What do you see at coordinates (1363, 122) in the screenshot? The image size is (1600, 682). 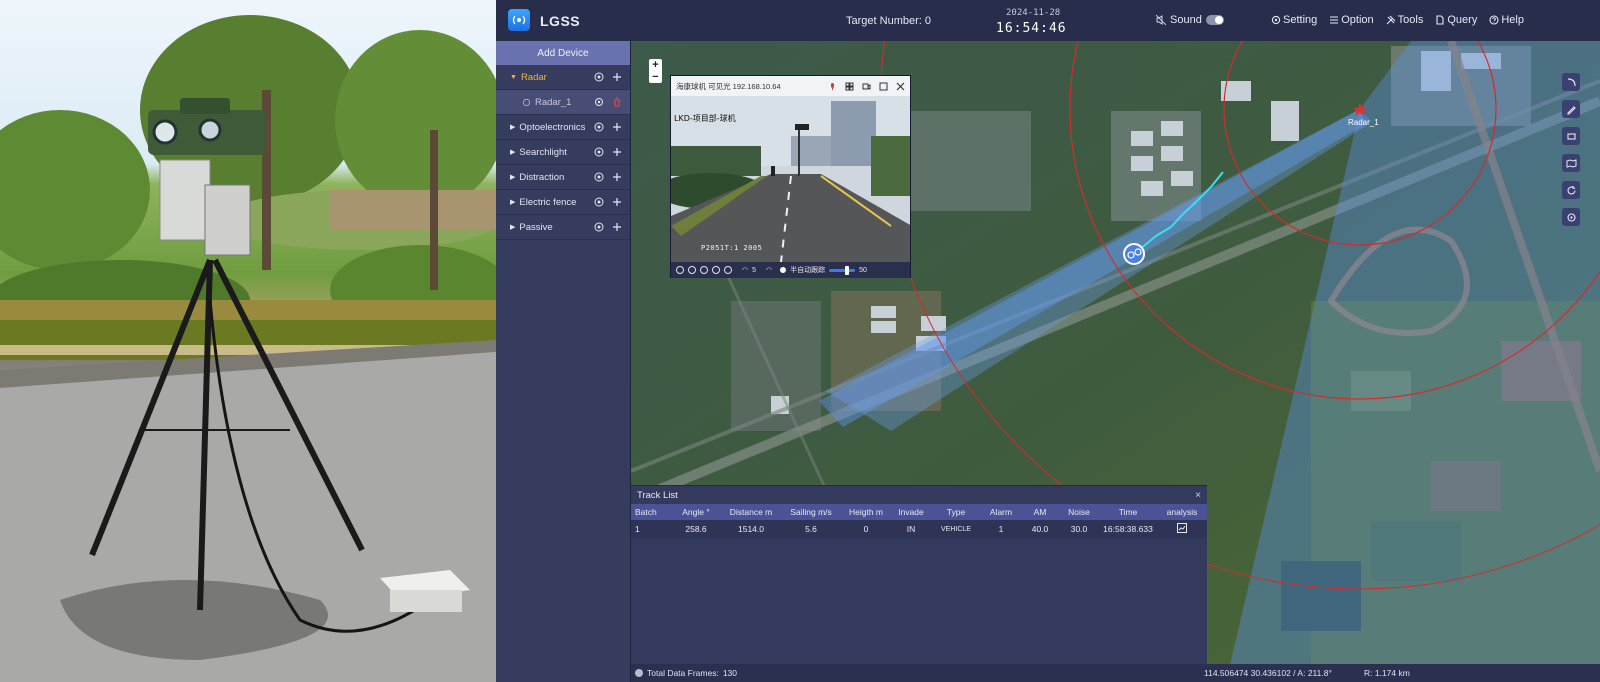 I see `radar-map-label: Radar_1` at bounding box center [1363, 122].